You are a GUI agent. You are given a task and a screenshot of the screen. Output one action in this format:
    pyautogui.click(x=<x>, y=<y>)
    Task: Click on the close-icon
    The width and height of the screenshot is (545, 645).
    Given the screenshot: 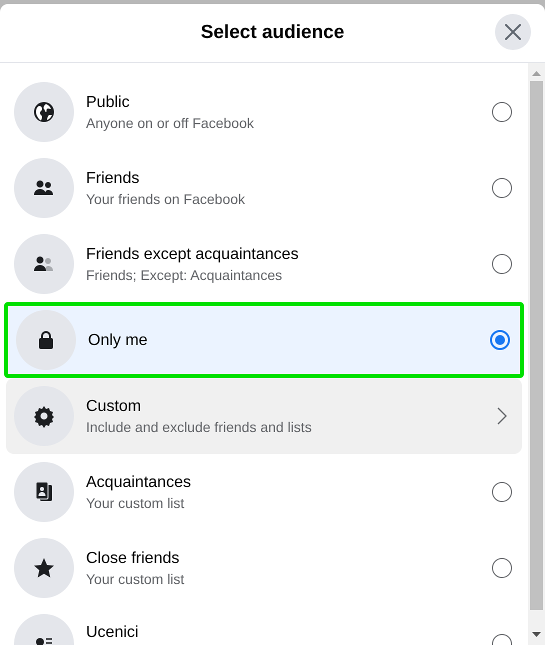 What is the action you would take?
    pyautogui.click(x=513, y=32)
    